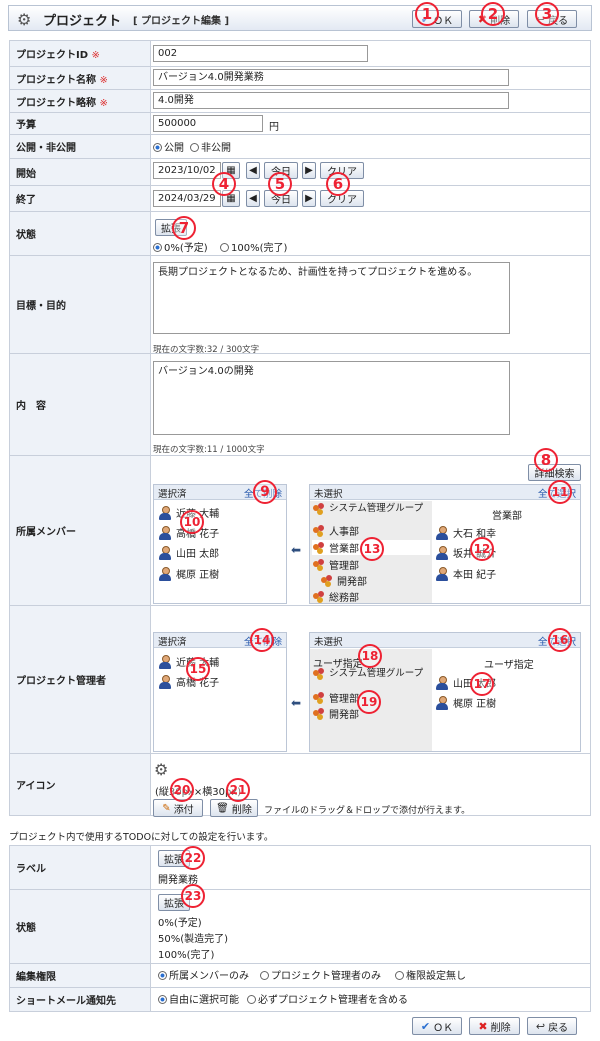 Image resolution: width=600 pixels, height=1041 pixels. I want to click on visibility-private: 非公開, so click(210, 146).